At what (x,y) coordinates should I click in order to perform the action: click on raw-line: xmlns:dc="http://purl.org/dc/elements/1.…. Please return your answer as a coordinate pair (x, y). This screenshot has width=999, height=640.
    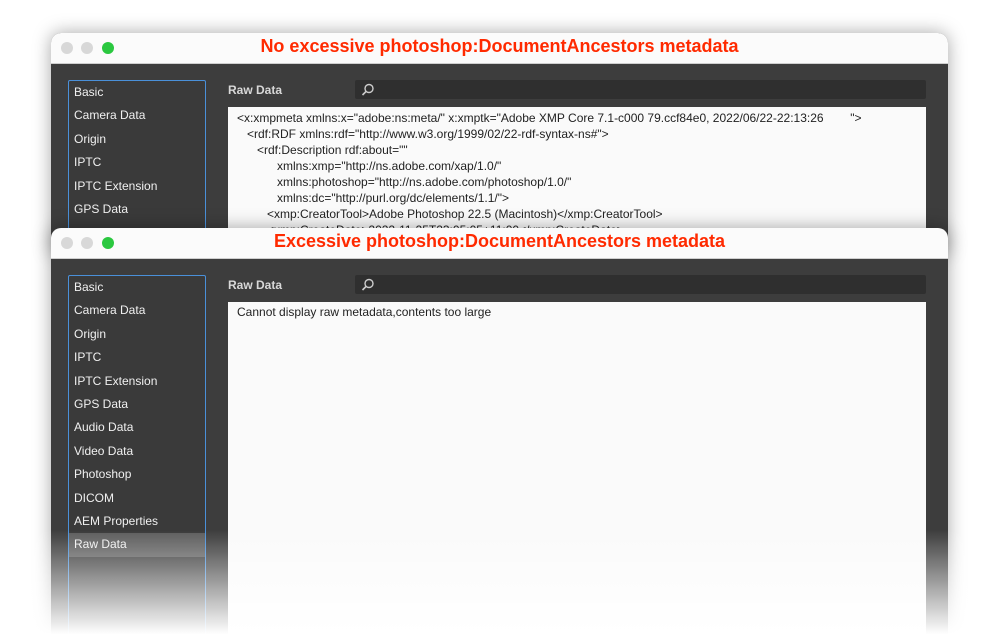
    Looking at the image, I should click on (373, 198).